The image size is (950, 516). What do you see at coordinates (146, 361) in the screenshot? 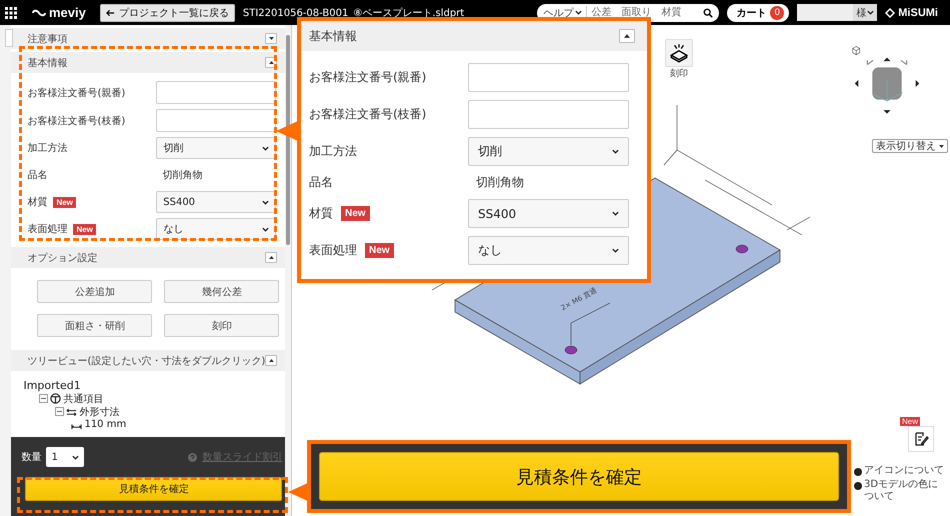
I see `section-title: ツリービュー(設定したい穴・寸法をダブルクリック)` at bounding box center [146, 361].